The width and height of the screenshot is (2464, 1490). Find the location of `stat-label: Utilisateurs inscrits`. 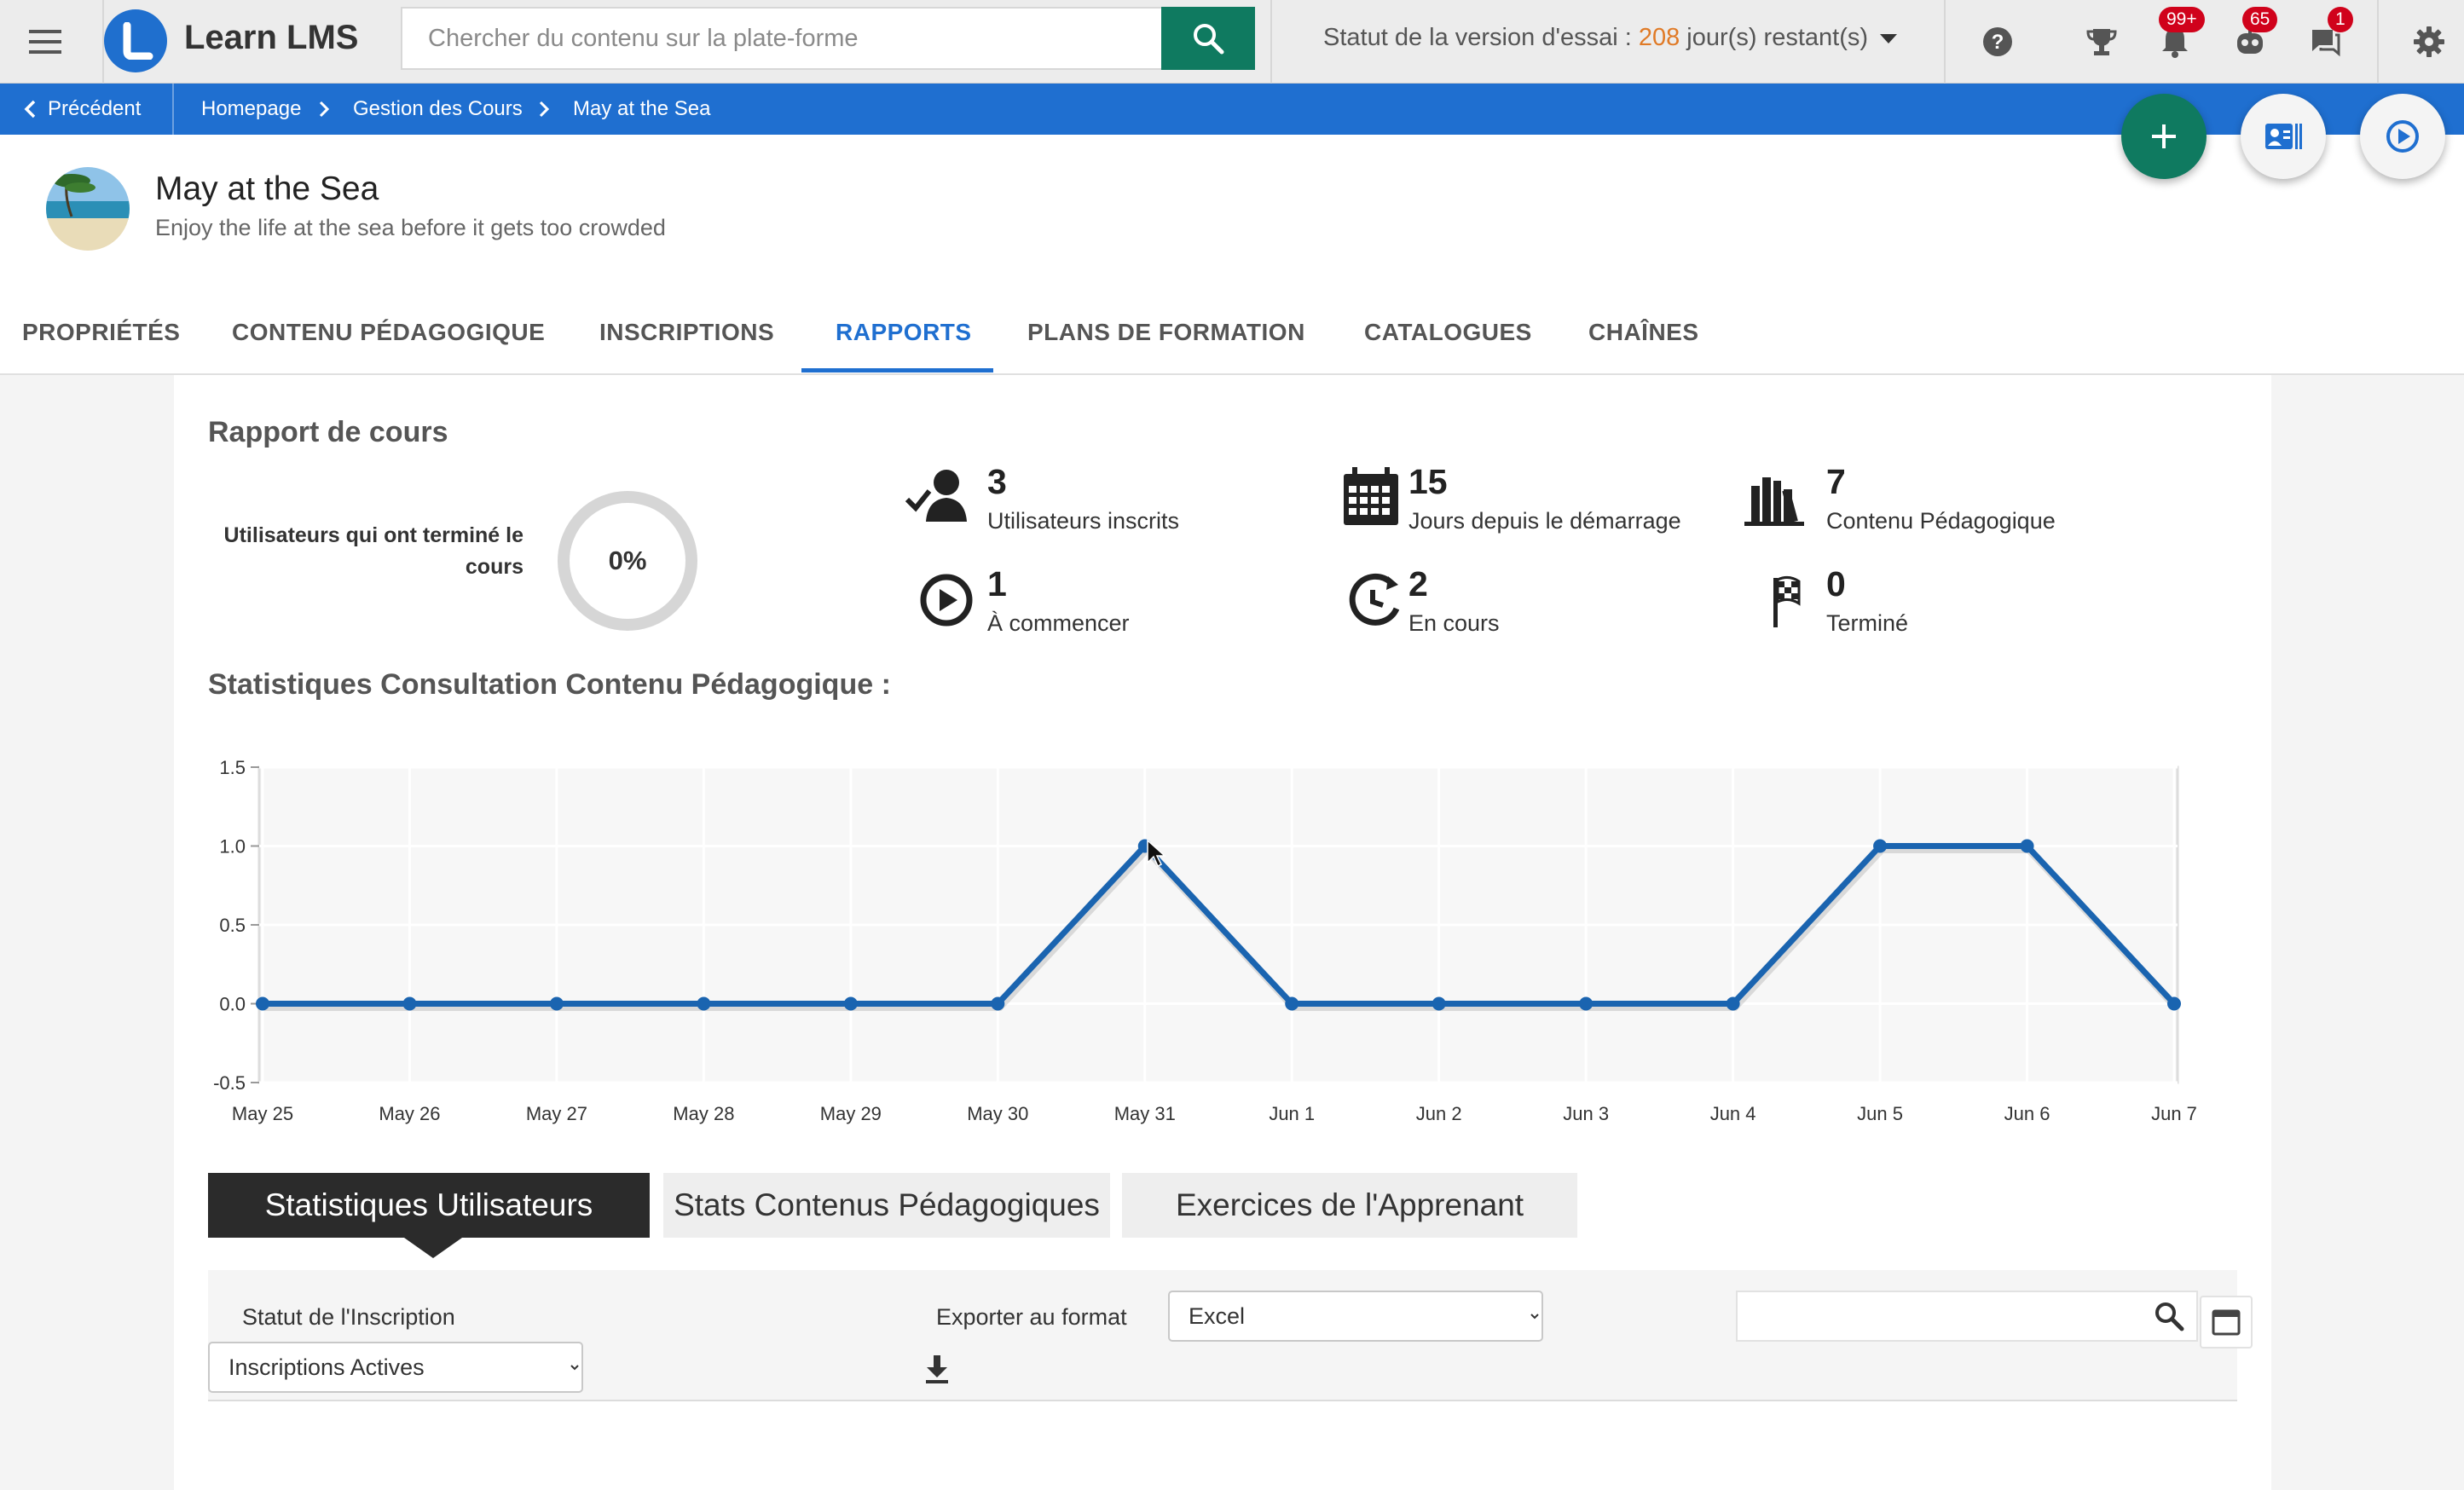

stat-label: Utilisateurs inscrits is located at coordinates (1083, 521).